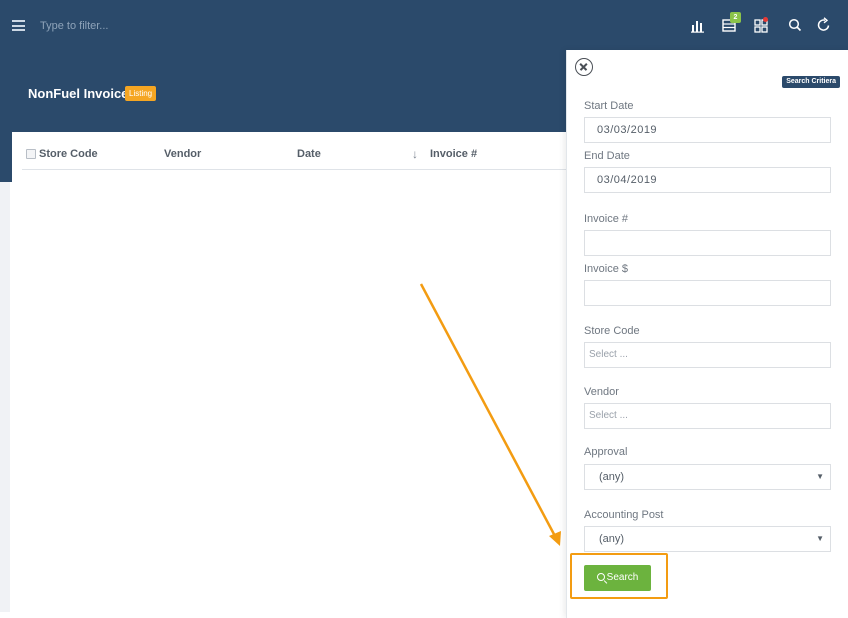 Image resolution: width=848 pixels, height=618 pixels. I want to click on invoice-amount-label: Invoice $, so click(606, 269).